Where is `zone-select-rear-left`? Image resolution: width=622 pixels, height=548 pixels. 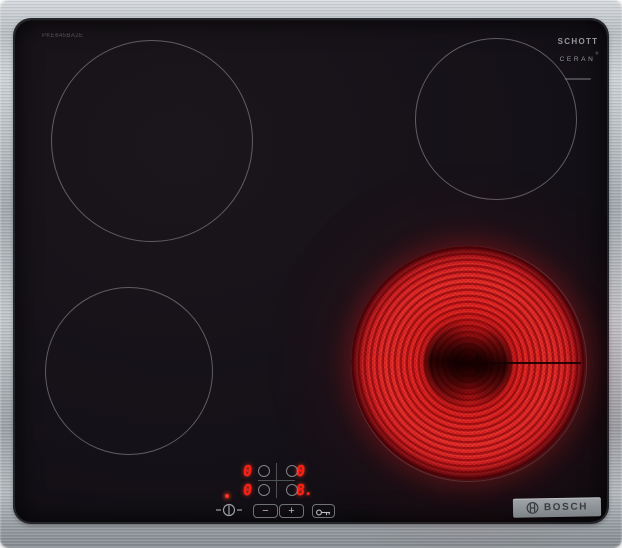 zone-select-rear-left is located at coordinates (264, 471).